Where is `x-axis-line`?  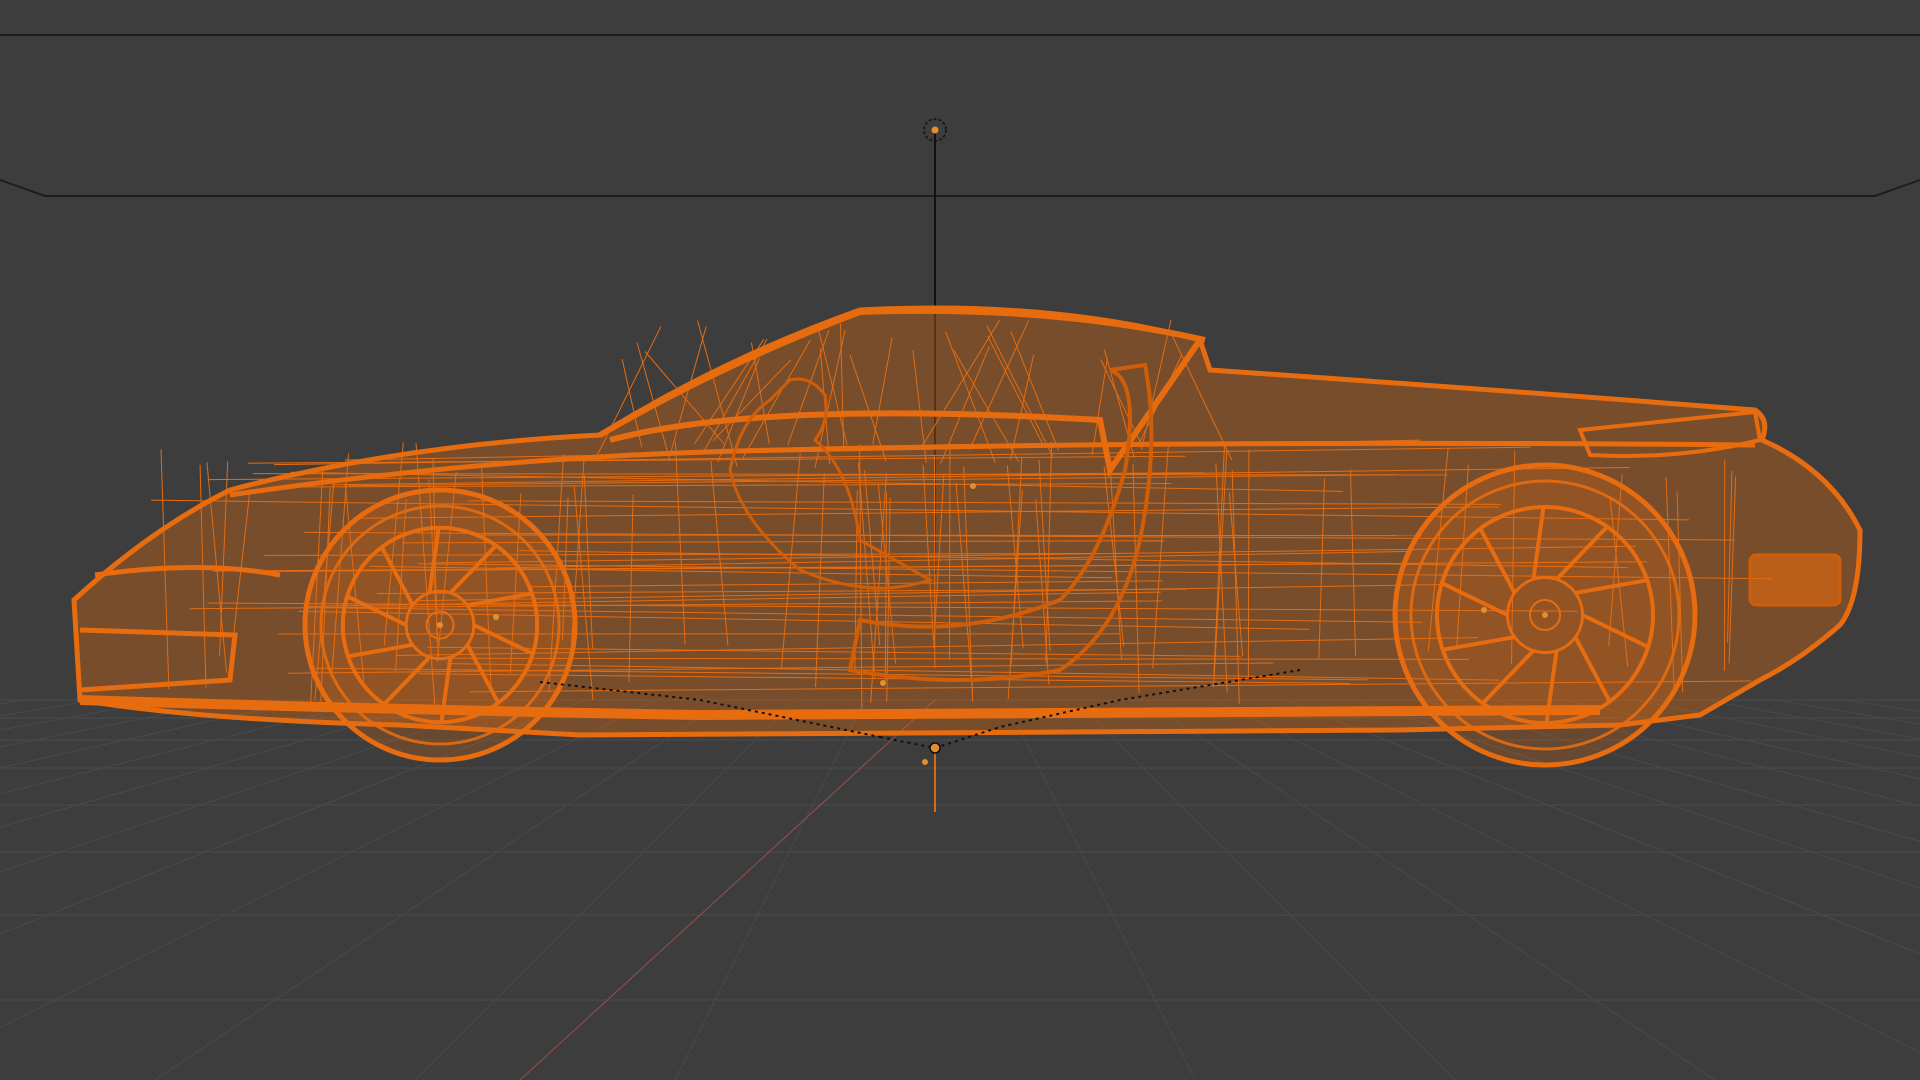
x-axis-line is located at coordinates (727, 889).